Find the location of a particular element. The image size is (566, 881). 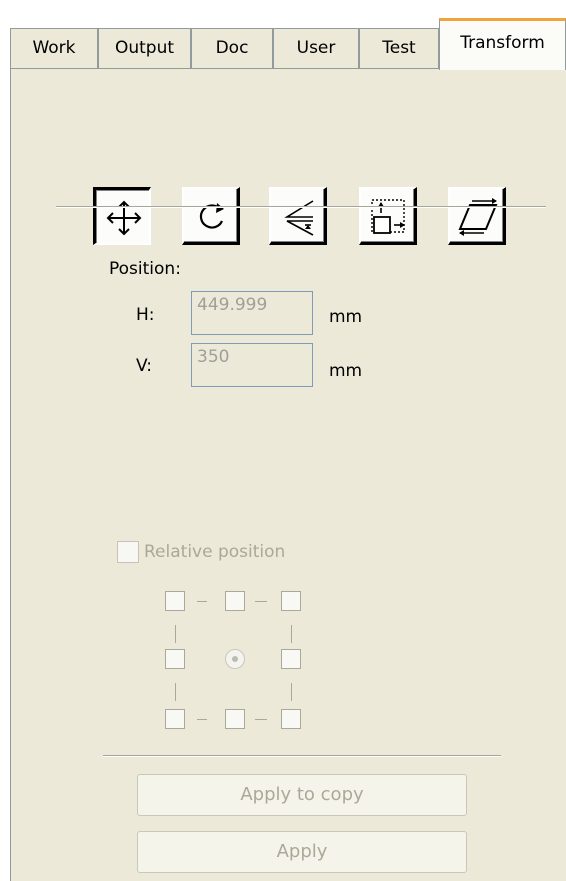

apply-to-copy-button: Apply to copy is located at coordinates (302, 795).